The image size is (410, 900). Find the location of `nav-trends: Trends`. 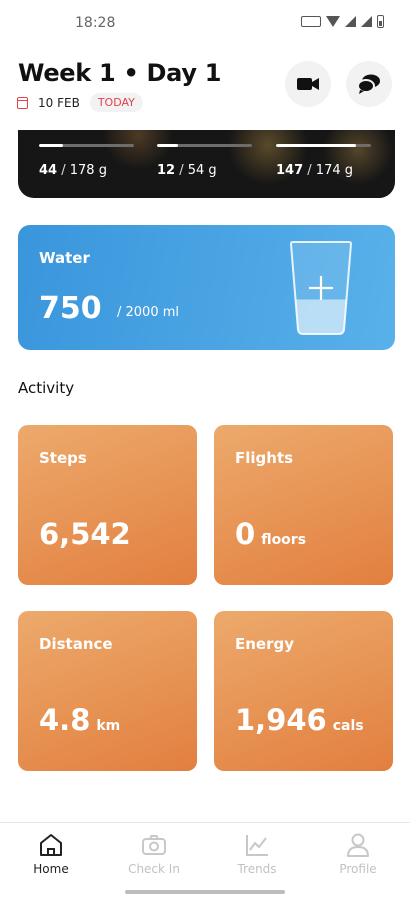

nav-trends: Trends is located at coordinates (257, 853).